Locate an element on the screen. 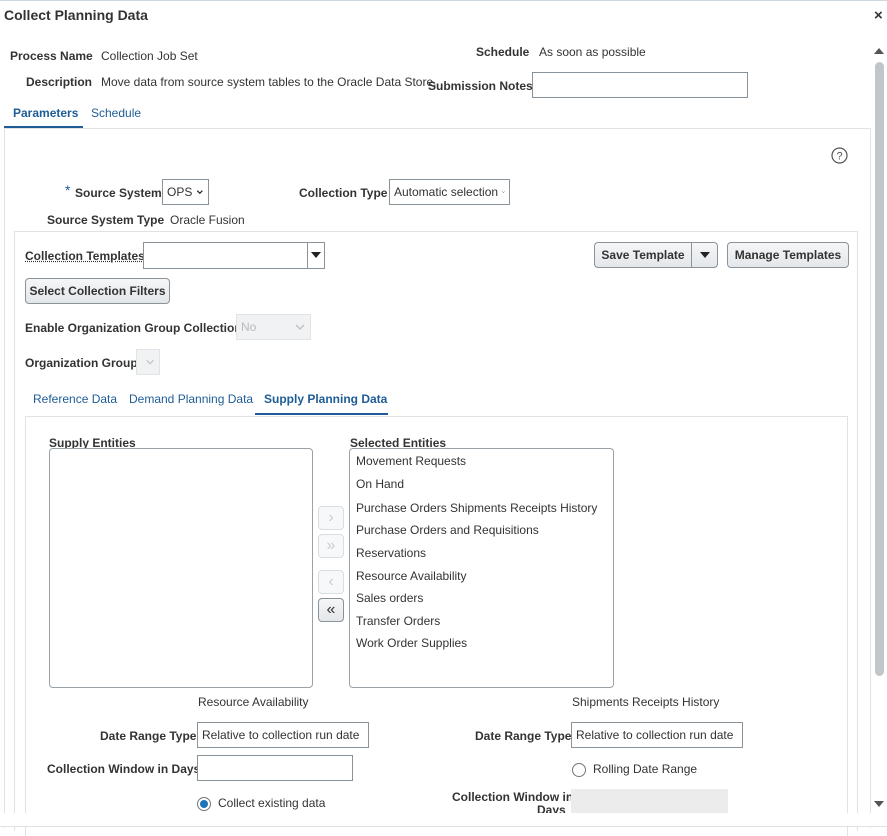 This screenshot has width=887, height=836. scrollbar-thumb is located at coordinates (879, 369).